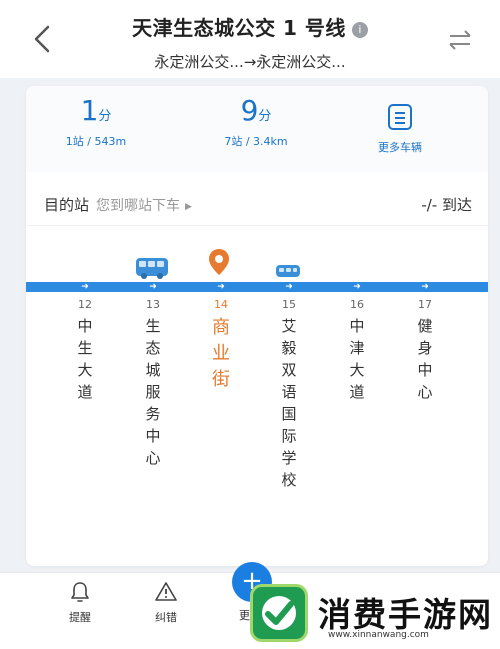  Describe the element at coordinates (89, 110) in the screenshot. I see `eta-minutes: 1` at that location.